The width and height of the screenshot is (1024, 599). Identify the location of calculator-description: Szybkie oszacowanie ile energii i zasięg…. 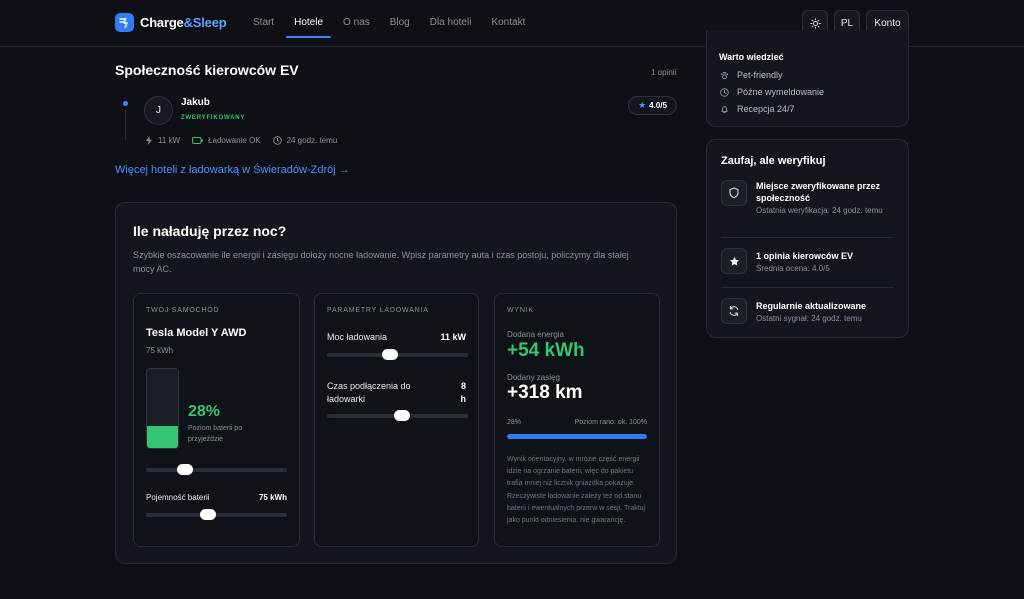
(381, 262).